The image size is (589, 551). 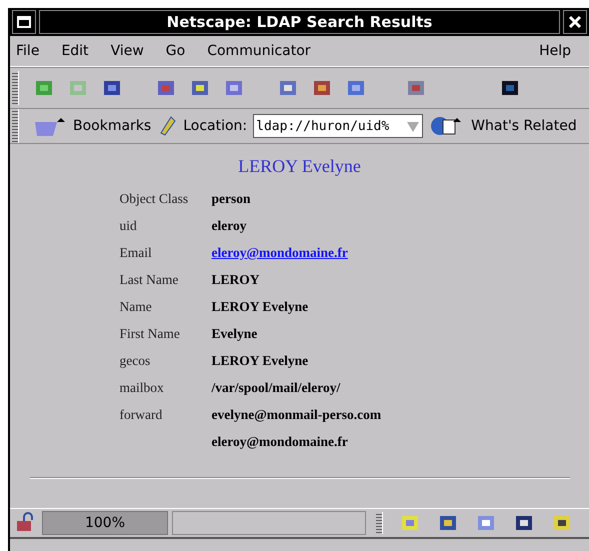 I want to click on close-button, so click(x=575, y=22).